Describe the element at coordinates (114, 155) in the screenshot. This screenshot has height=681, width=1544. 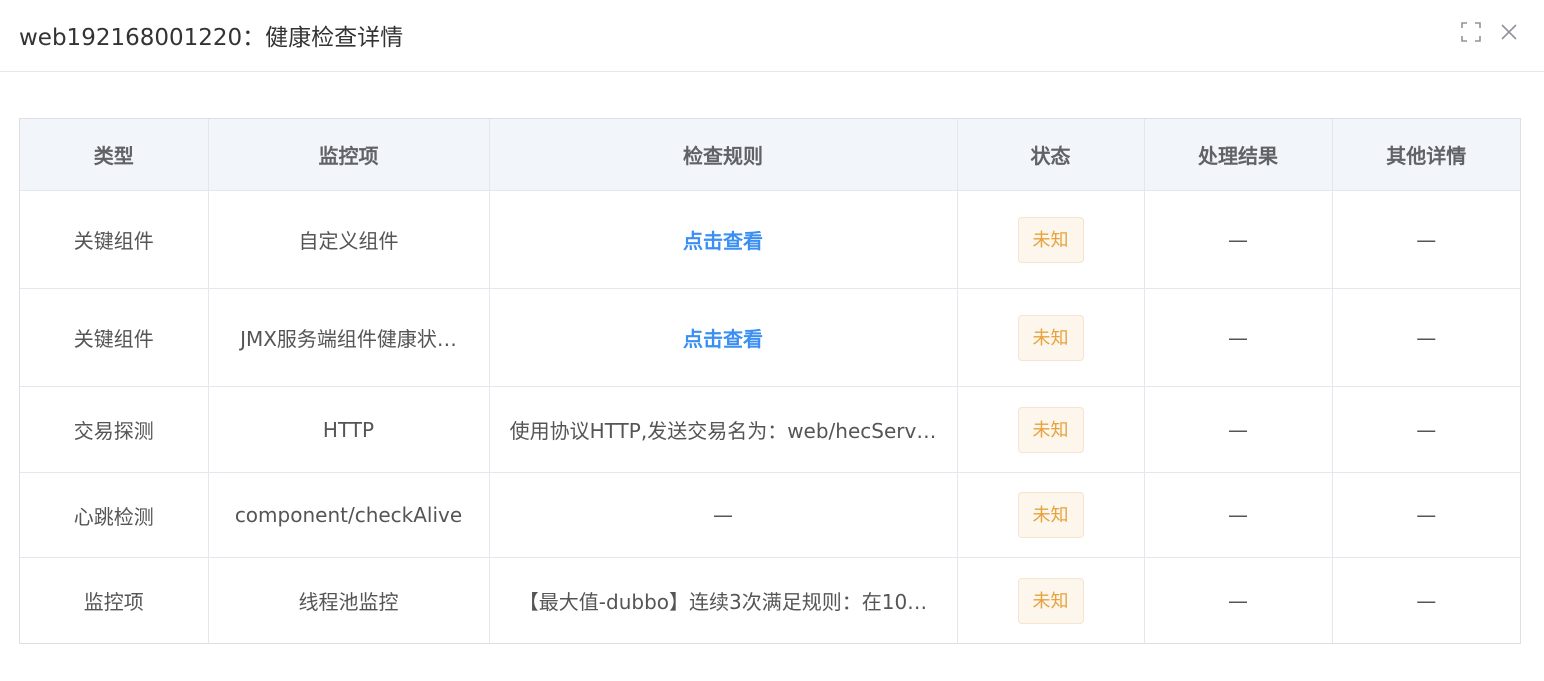
I see `column-header-type: 类型` at that location.